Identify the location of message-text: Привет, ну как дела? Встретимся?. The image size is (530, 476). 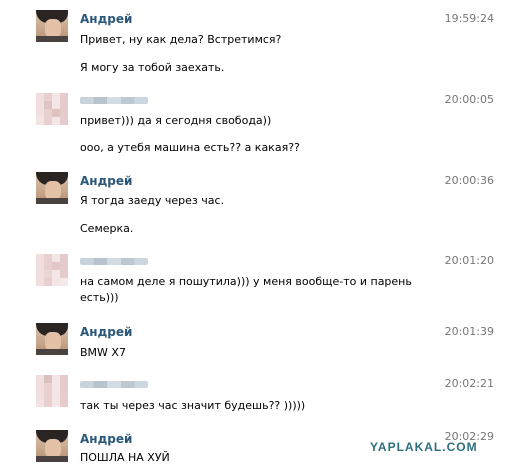
(181, 39).